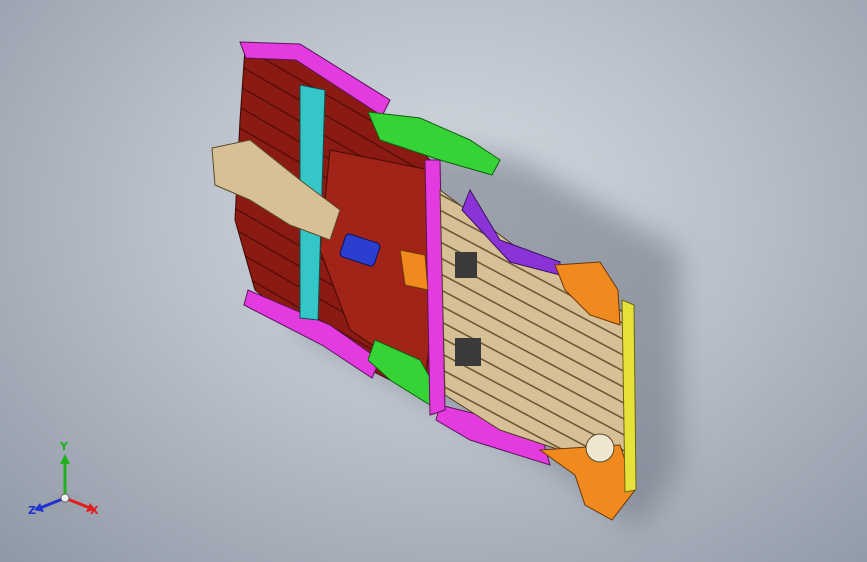 The height and width of the screenshot is (562, 867). I want to click on floor-opening-lower, so click(468, 352).